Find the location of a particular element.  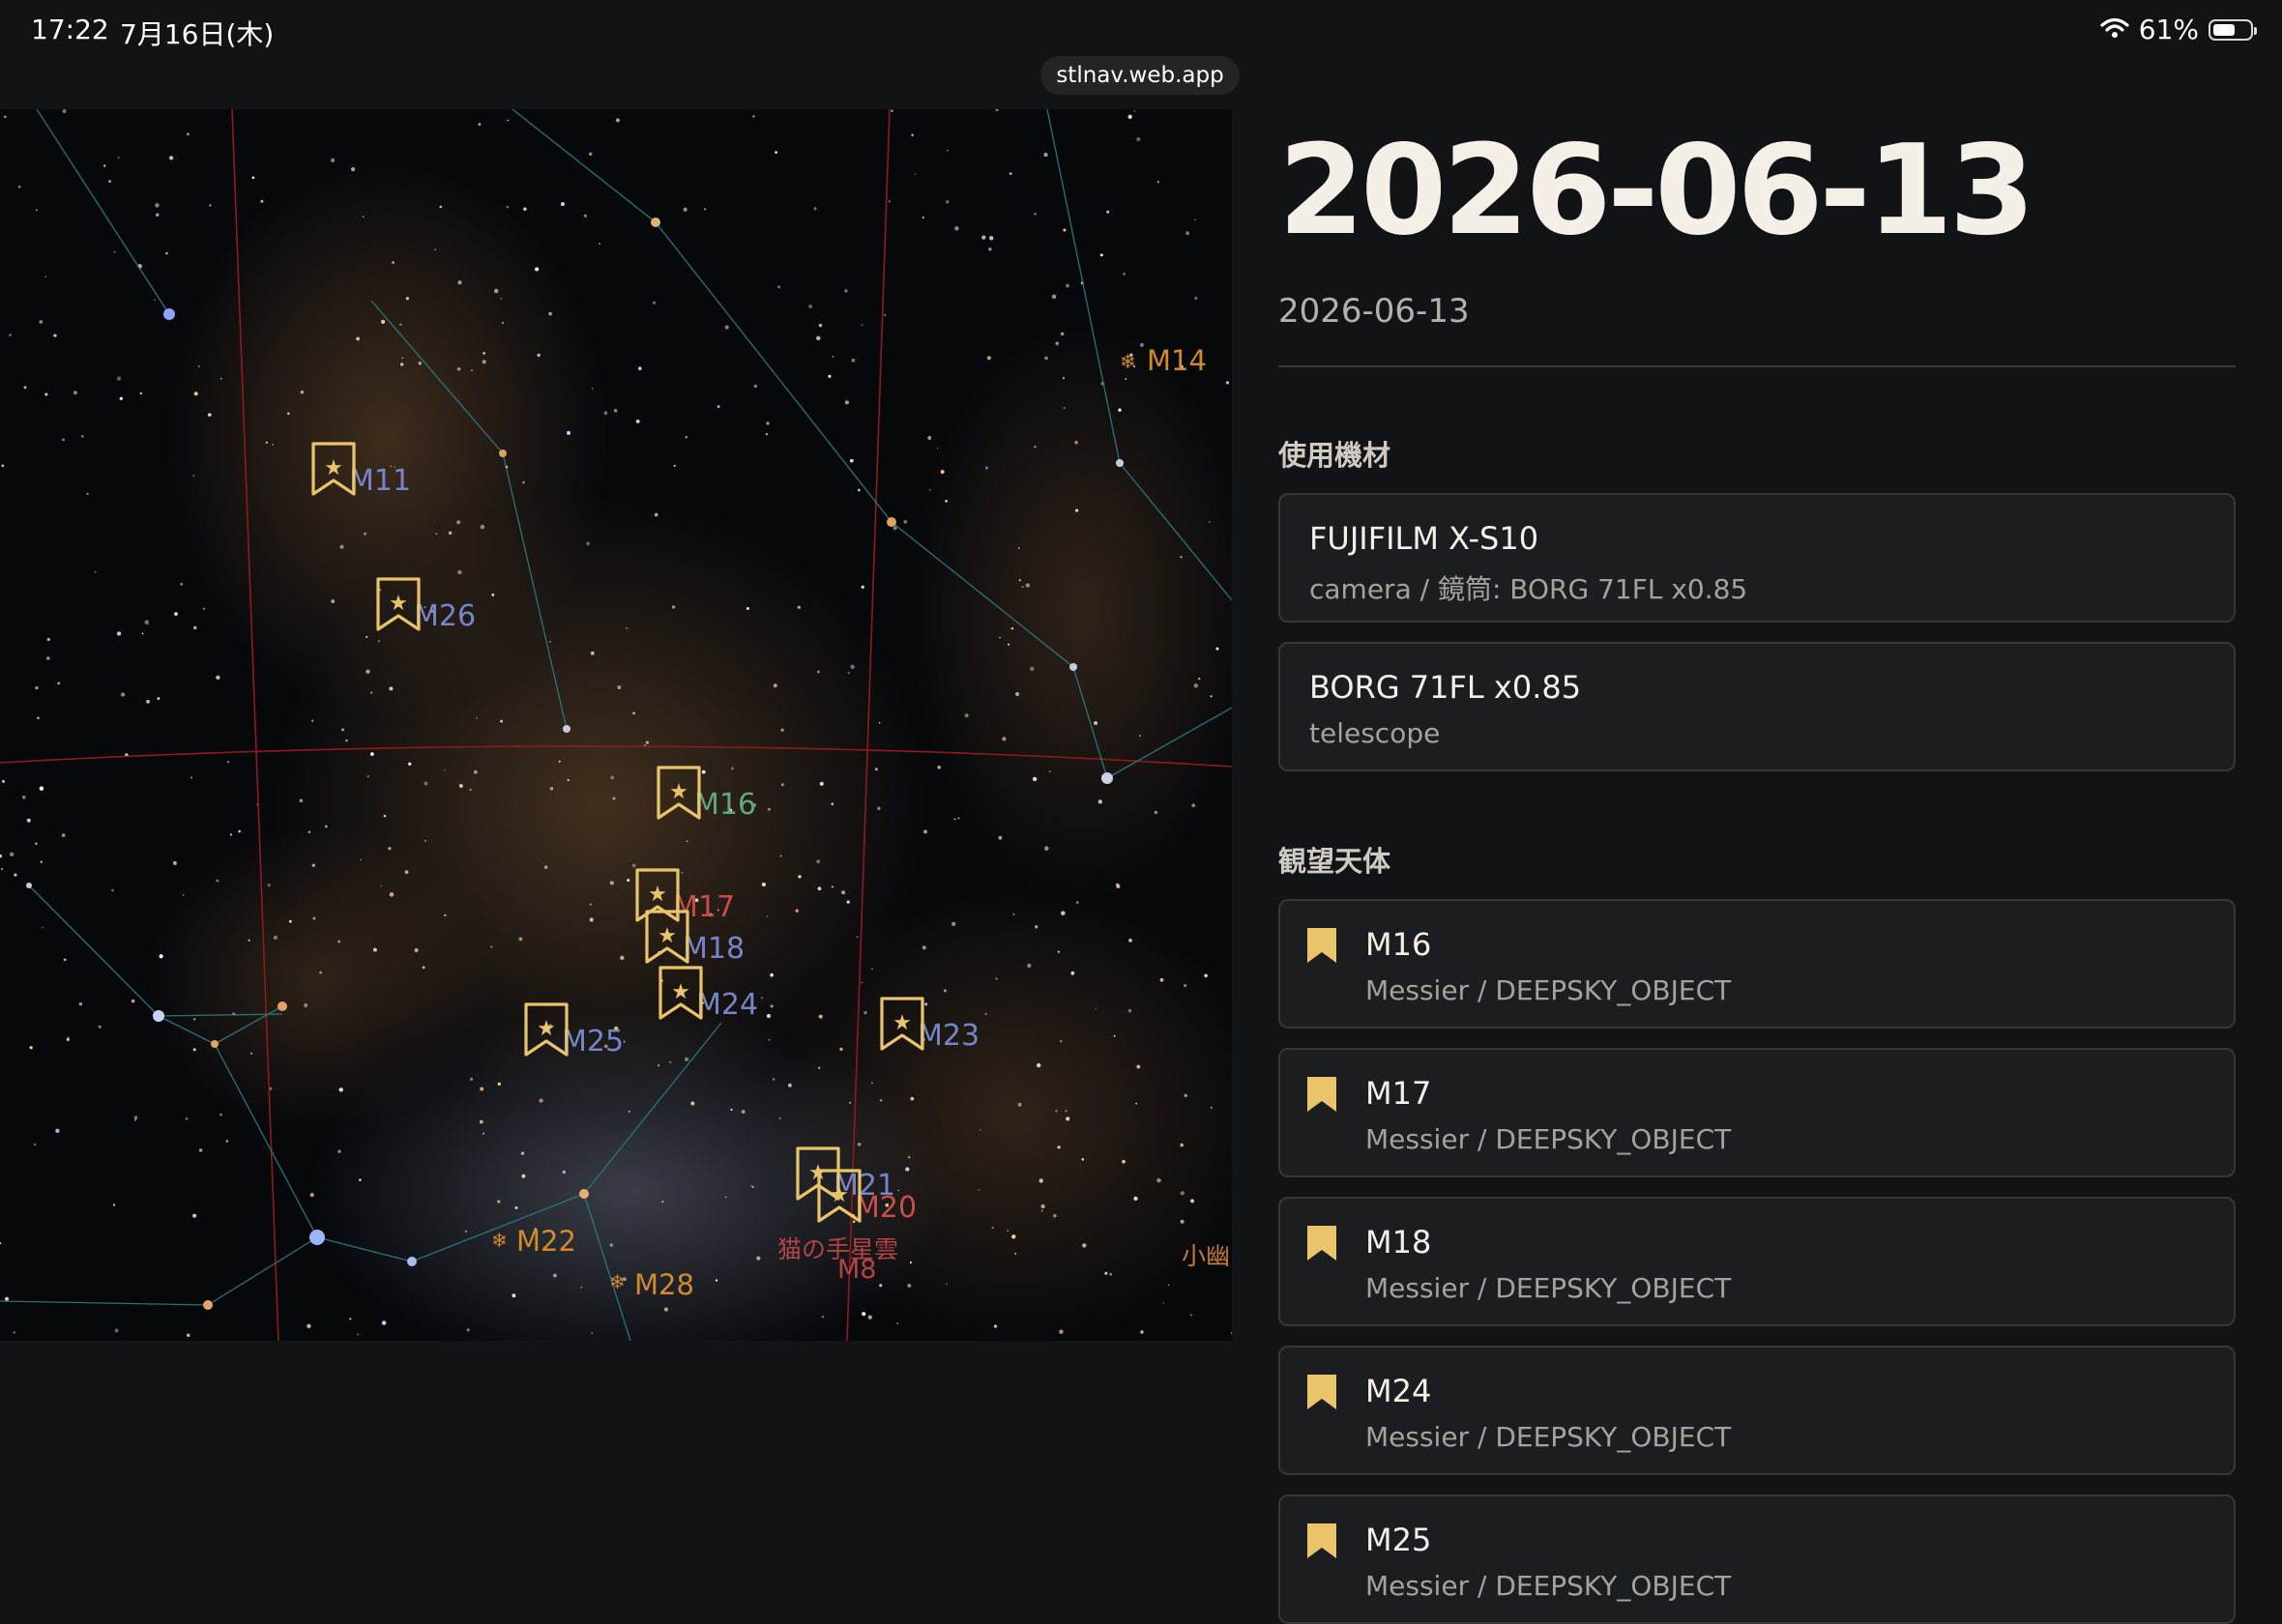

url-bar: stlnav.web.app is located at coordinates (1140, 76).